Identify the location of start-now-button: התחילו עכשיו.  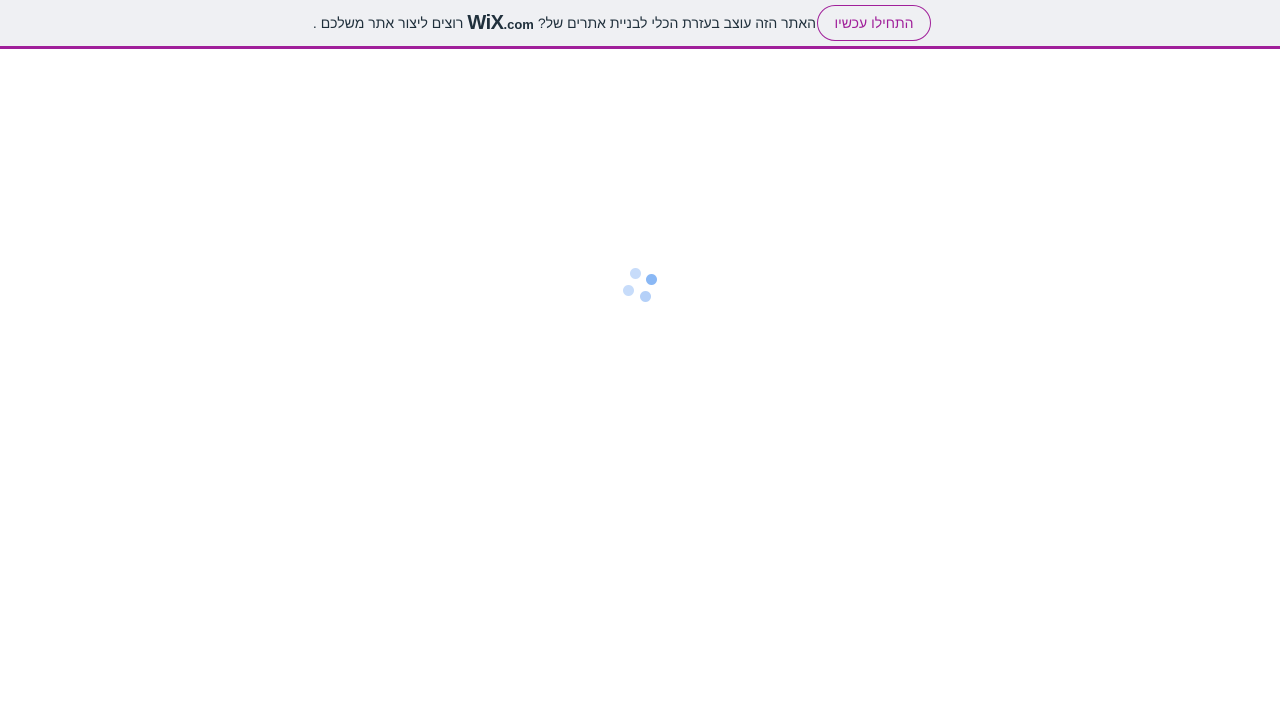
(874, 23).